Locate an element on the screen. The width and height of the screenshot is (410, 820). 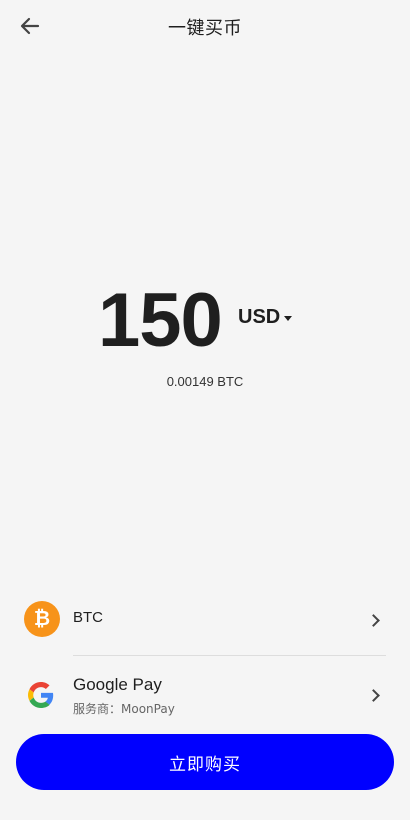
payment-method-row: Google Pay 服务商：MoonPay is located at coordinates (205, 695).